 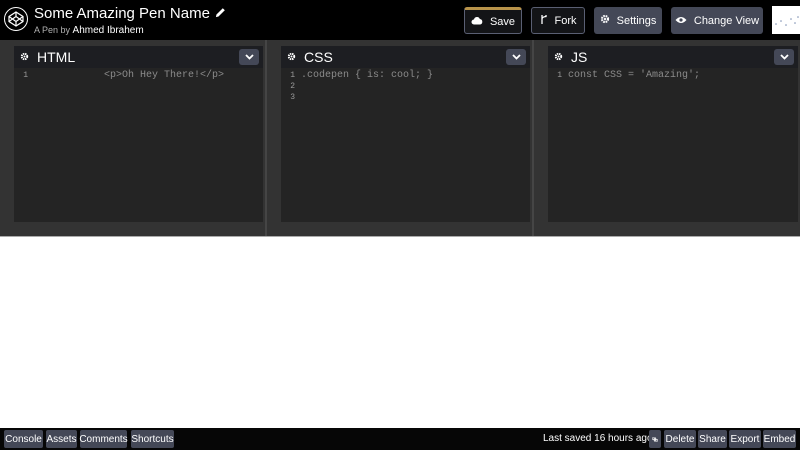 I want to click on css-code-area: 1 2 3 .codepen { is: cool; }, so click(x=405, y=145).